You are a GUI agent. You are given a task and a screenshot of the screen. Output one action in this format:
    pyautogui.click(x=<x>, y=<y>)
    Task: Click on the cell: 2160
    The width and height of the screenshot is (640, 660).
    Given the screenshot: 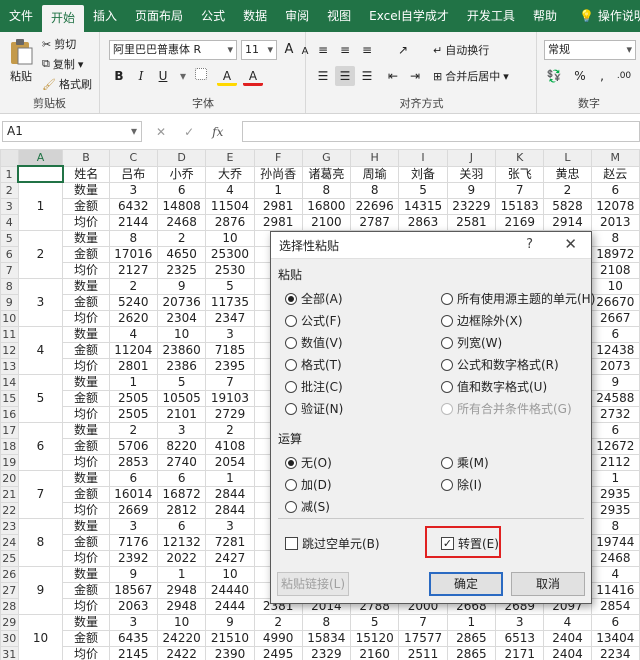 What is the action you would take?
    pyautogui.click(x=375, y=652)
    